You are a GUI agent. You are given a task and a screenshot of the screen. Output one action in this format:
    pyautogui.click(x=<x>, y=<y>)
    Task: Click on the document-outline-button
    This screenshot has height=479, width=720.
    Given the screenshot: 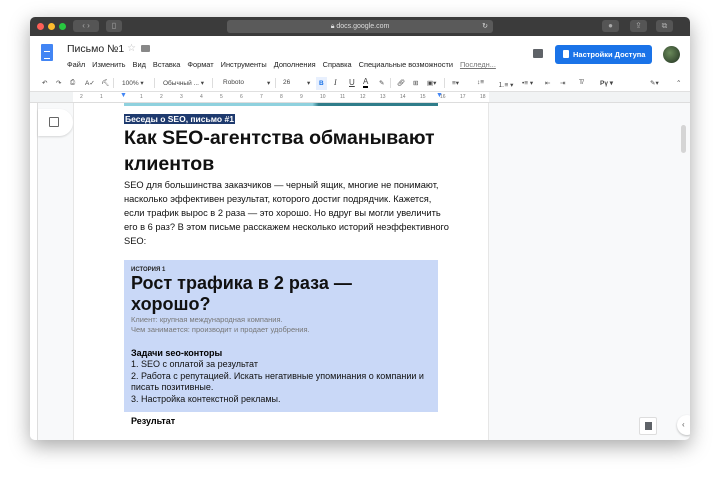 What is the action you would take?
    pyautogui.click(x=55, y=122)
    